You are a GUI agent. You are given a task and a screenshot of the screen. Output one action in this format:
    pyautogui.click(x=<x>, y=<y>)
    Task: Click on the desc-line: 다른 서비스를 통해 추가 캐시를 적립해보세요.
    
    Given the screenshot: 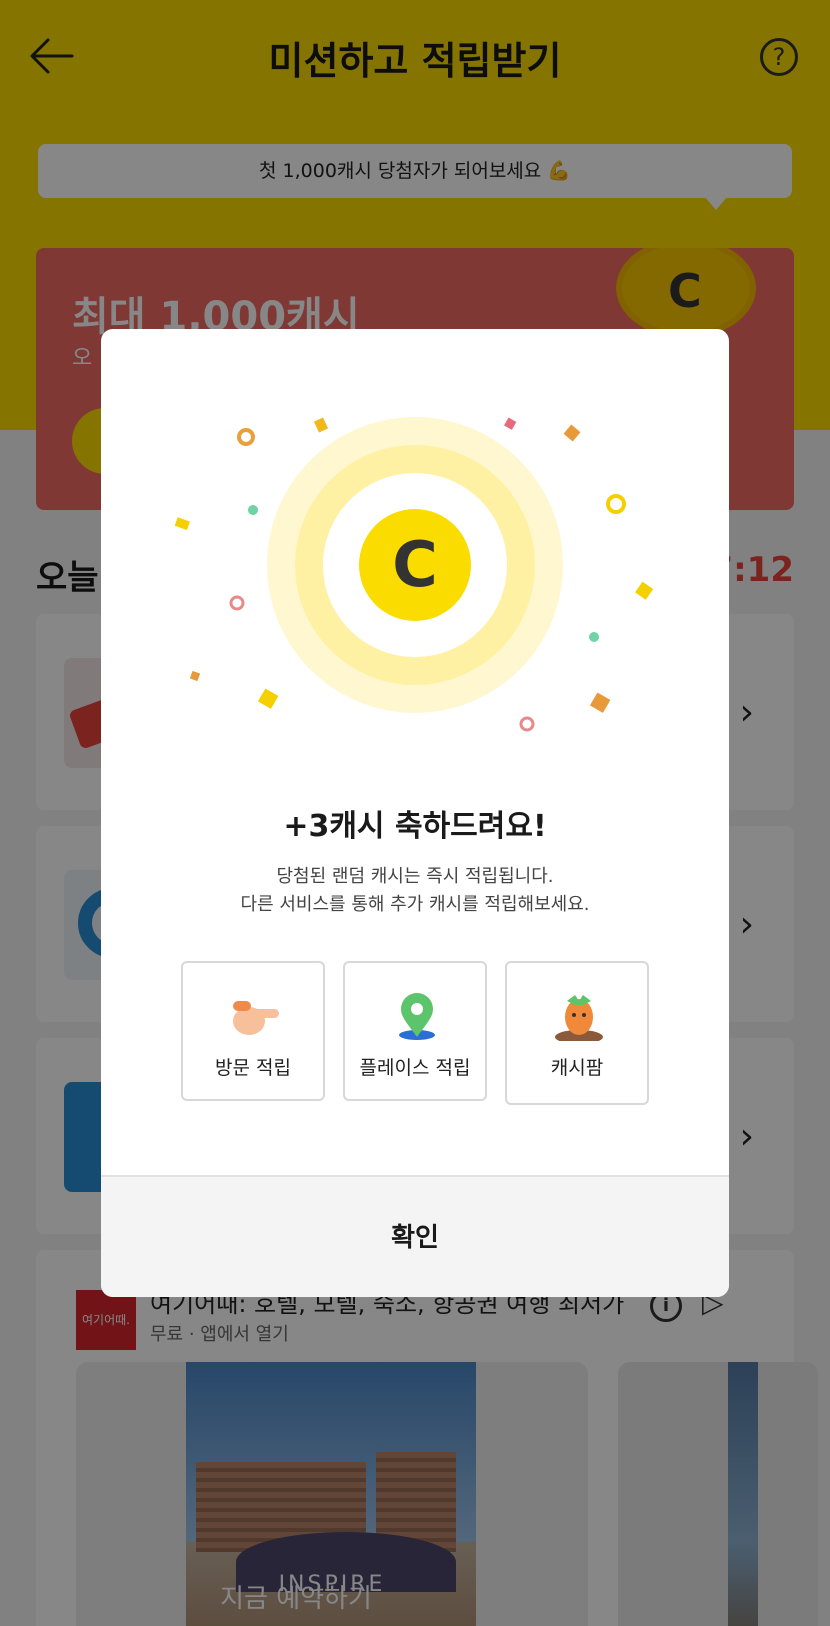 What is the action you would take?
    pyautogui.click(x=415, y=904)
    